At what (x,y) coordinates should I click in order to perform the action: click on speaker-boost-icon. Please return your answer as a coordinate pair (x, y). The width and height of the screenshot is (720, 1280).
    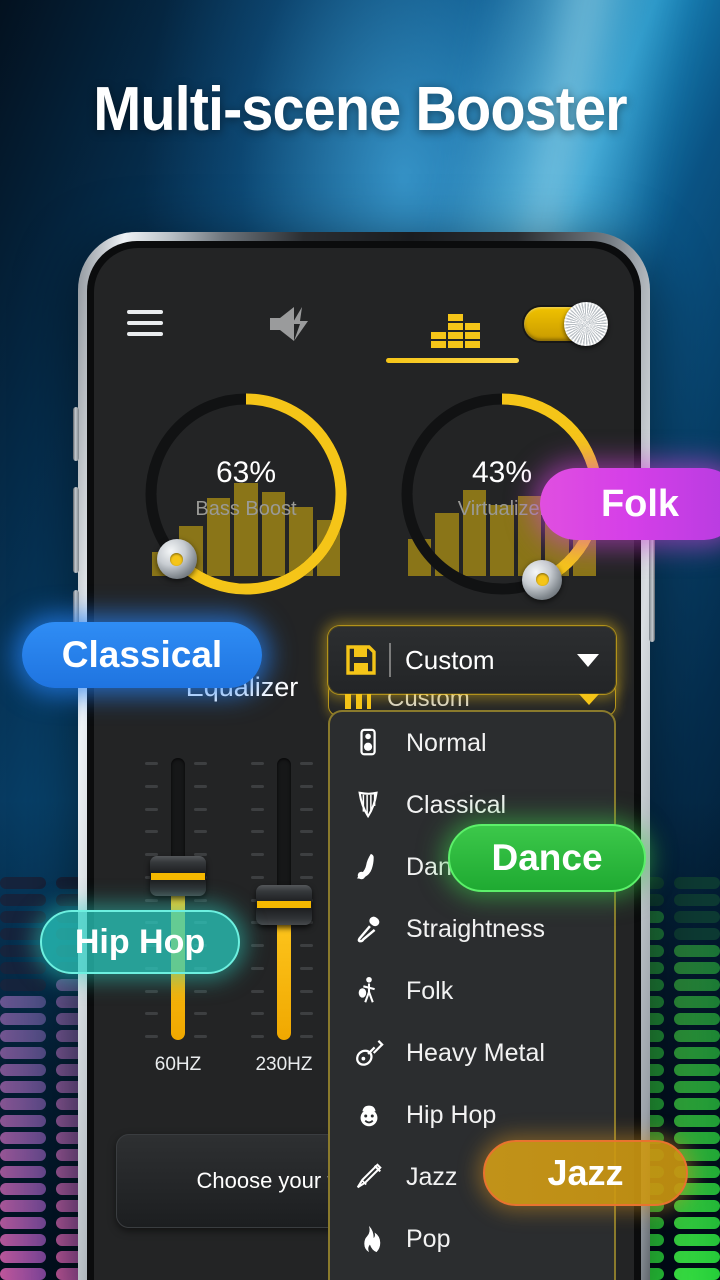
    Looking at the image, I should click on (289, 324).